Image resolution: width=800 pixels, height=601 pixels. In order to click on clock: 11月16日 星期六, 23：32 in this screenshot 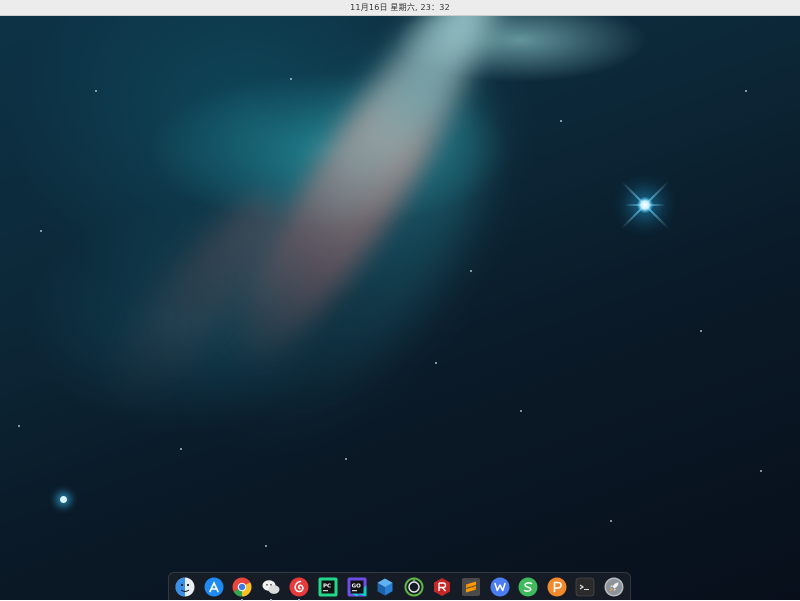, I will do `click(400, 7)`.